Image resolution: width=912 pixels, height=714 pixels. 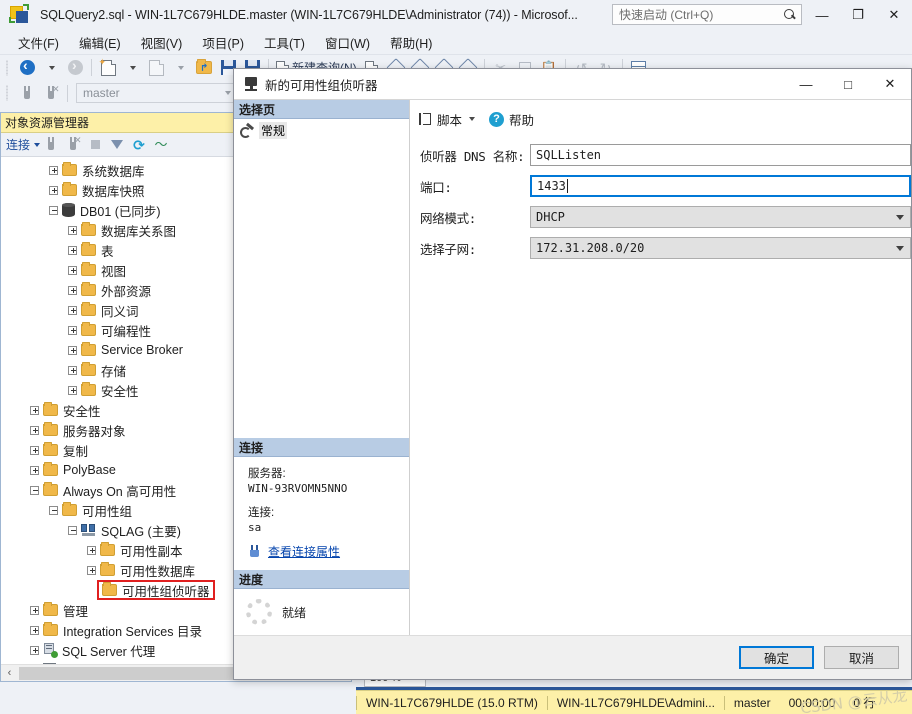 What do you see at coordinates (894, 15) in the screenshot?
I see `close-button: ✕` at bounding box center [894, 15].